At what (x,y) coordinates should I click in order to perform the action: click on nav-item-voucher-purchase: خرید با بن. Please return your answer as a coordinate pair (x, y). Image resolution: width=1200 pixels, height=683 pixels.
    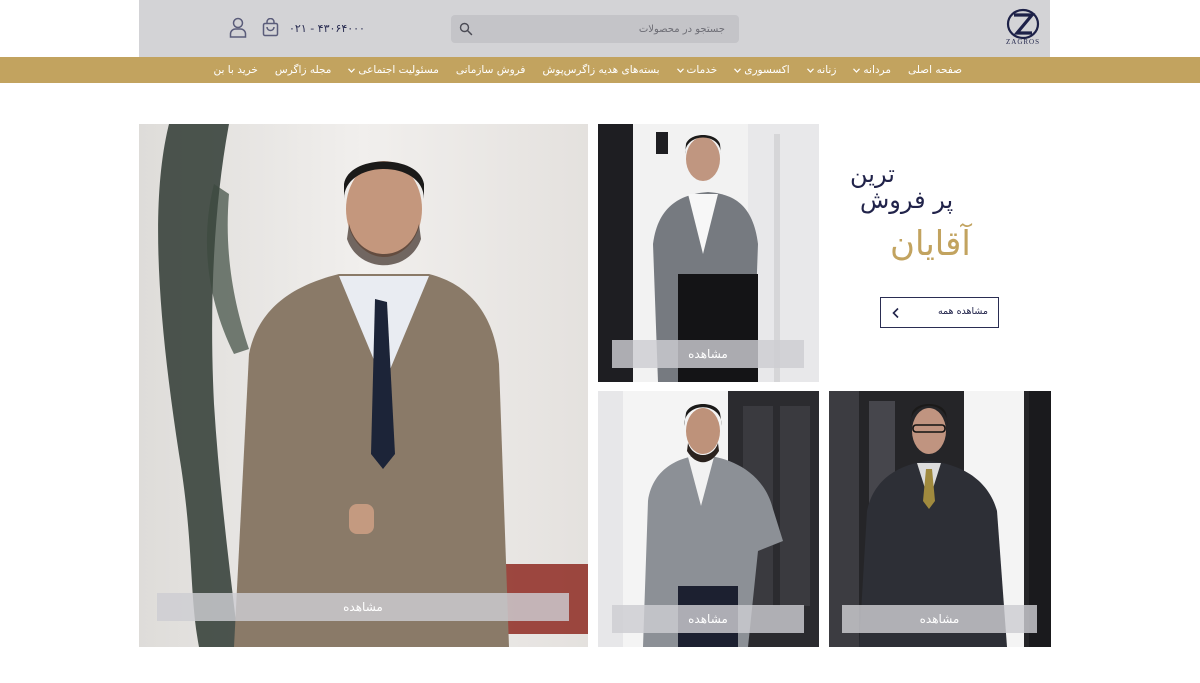
    Looking at the image, I should click on (235, 70).